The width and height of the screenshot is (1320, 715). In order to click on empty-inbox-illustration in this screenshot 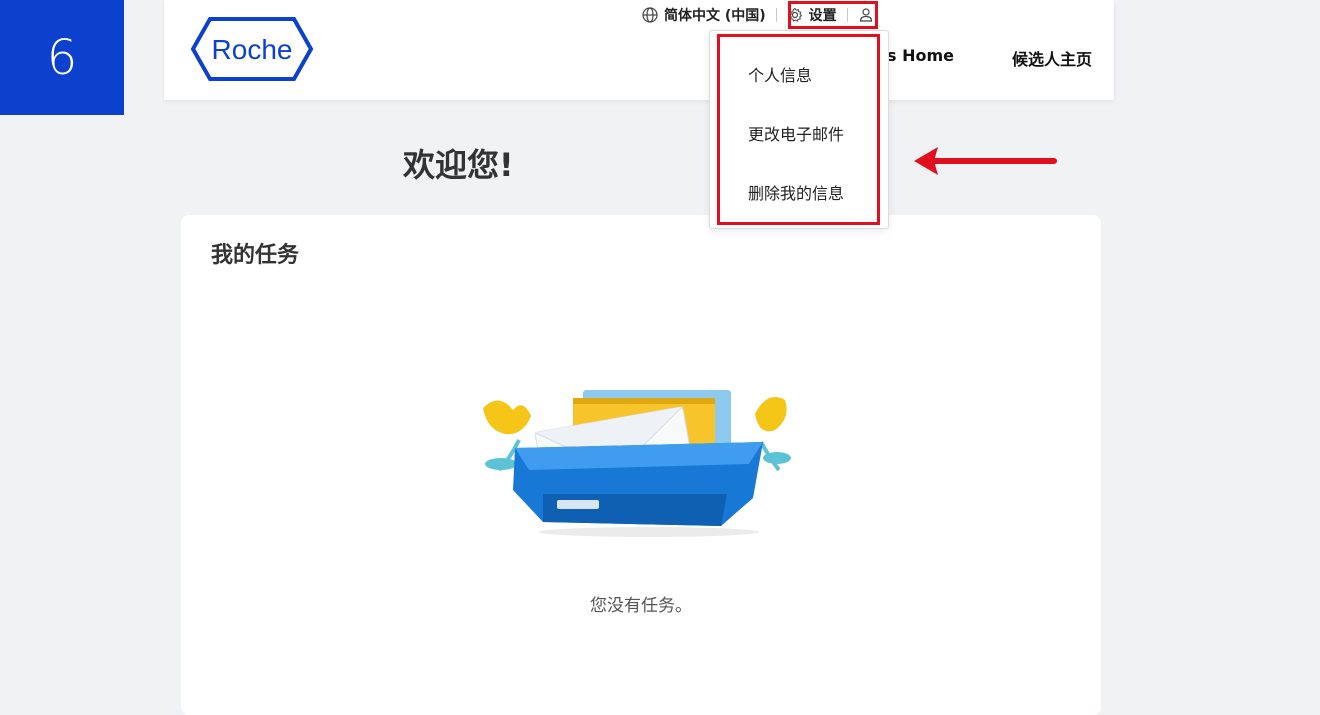, I will do `click(637, 463)`.